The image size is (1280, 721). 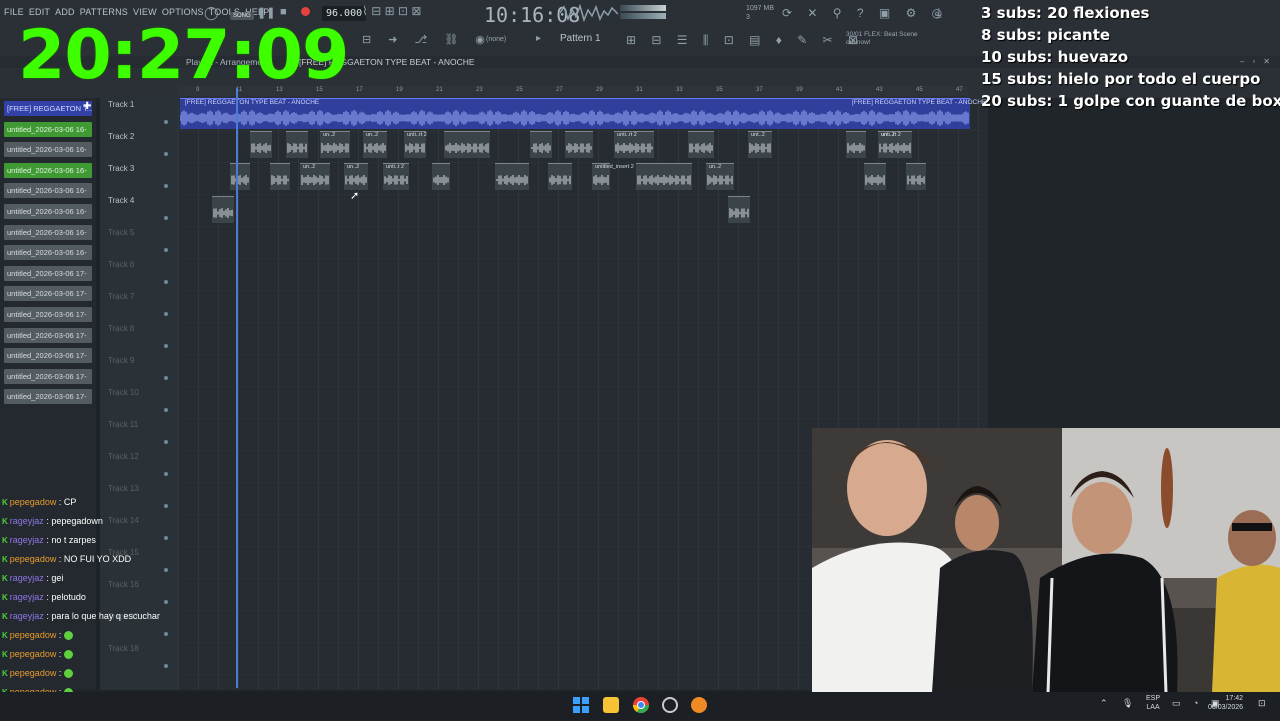 What do you see at coordinates (123, 424) in the screenshot?
I see `track-label: Track 11` at bounding box center [123, 424].